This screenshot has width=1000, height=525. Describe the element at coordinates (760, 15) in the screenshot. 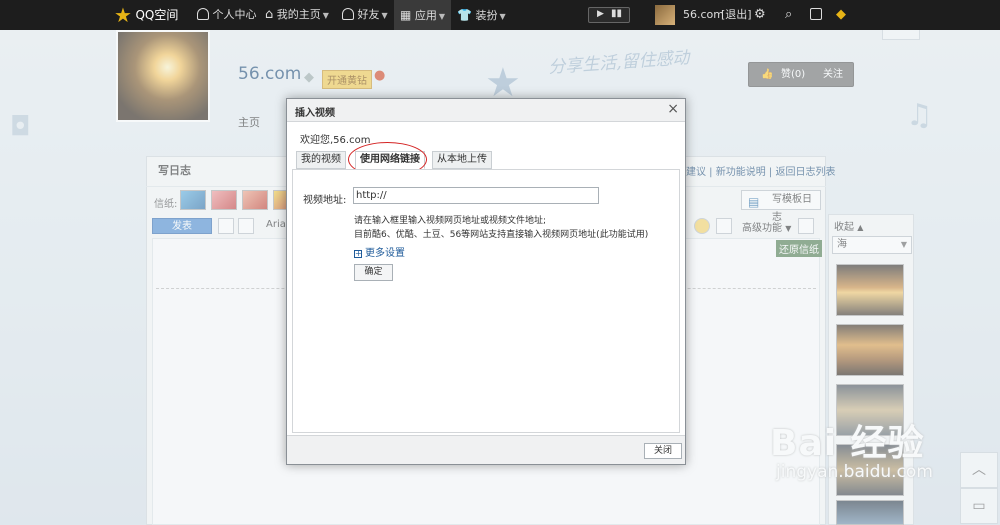

I see `gear-icon: ⚙` at that location.